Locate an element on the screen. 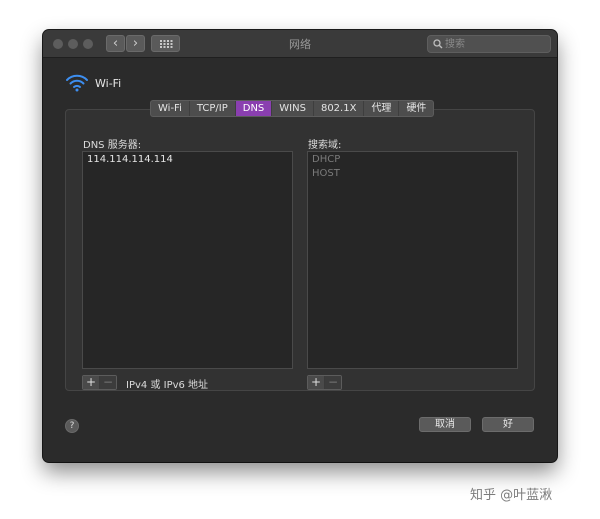 The width and height of the screenshot is (600, 519). add-search-domain-button: + is located at coordinates (316, 382).